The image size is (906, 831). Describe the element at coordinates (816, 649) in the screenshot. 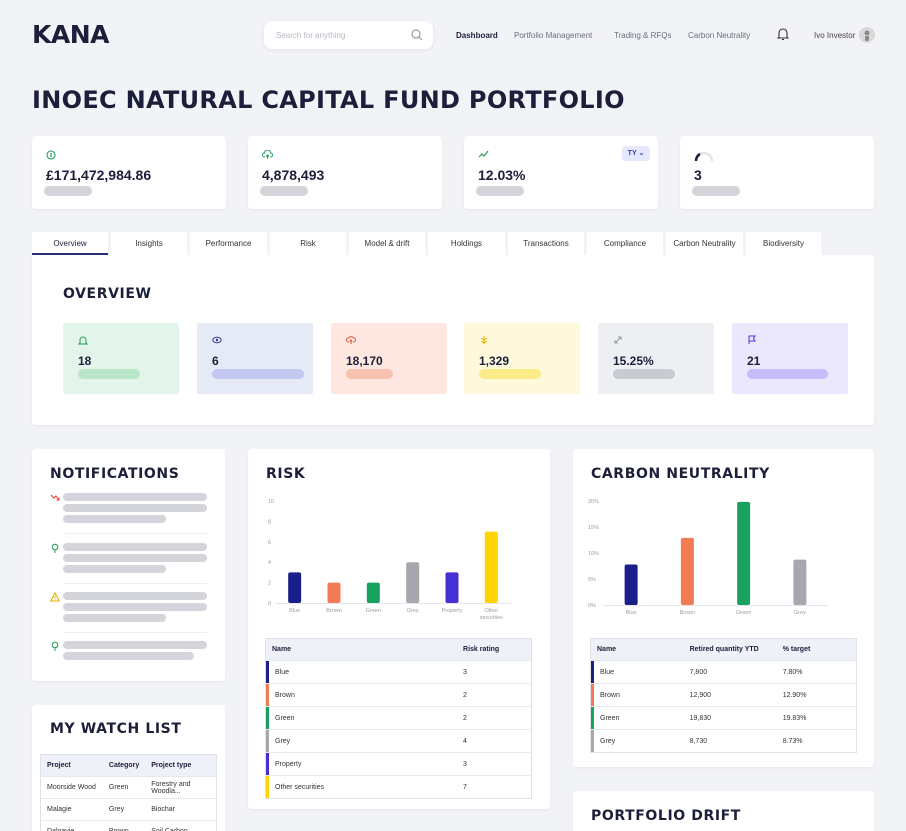

I see `column-header: % target` at that location.